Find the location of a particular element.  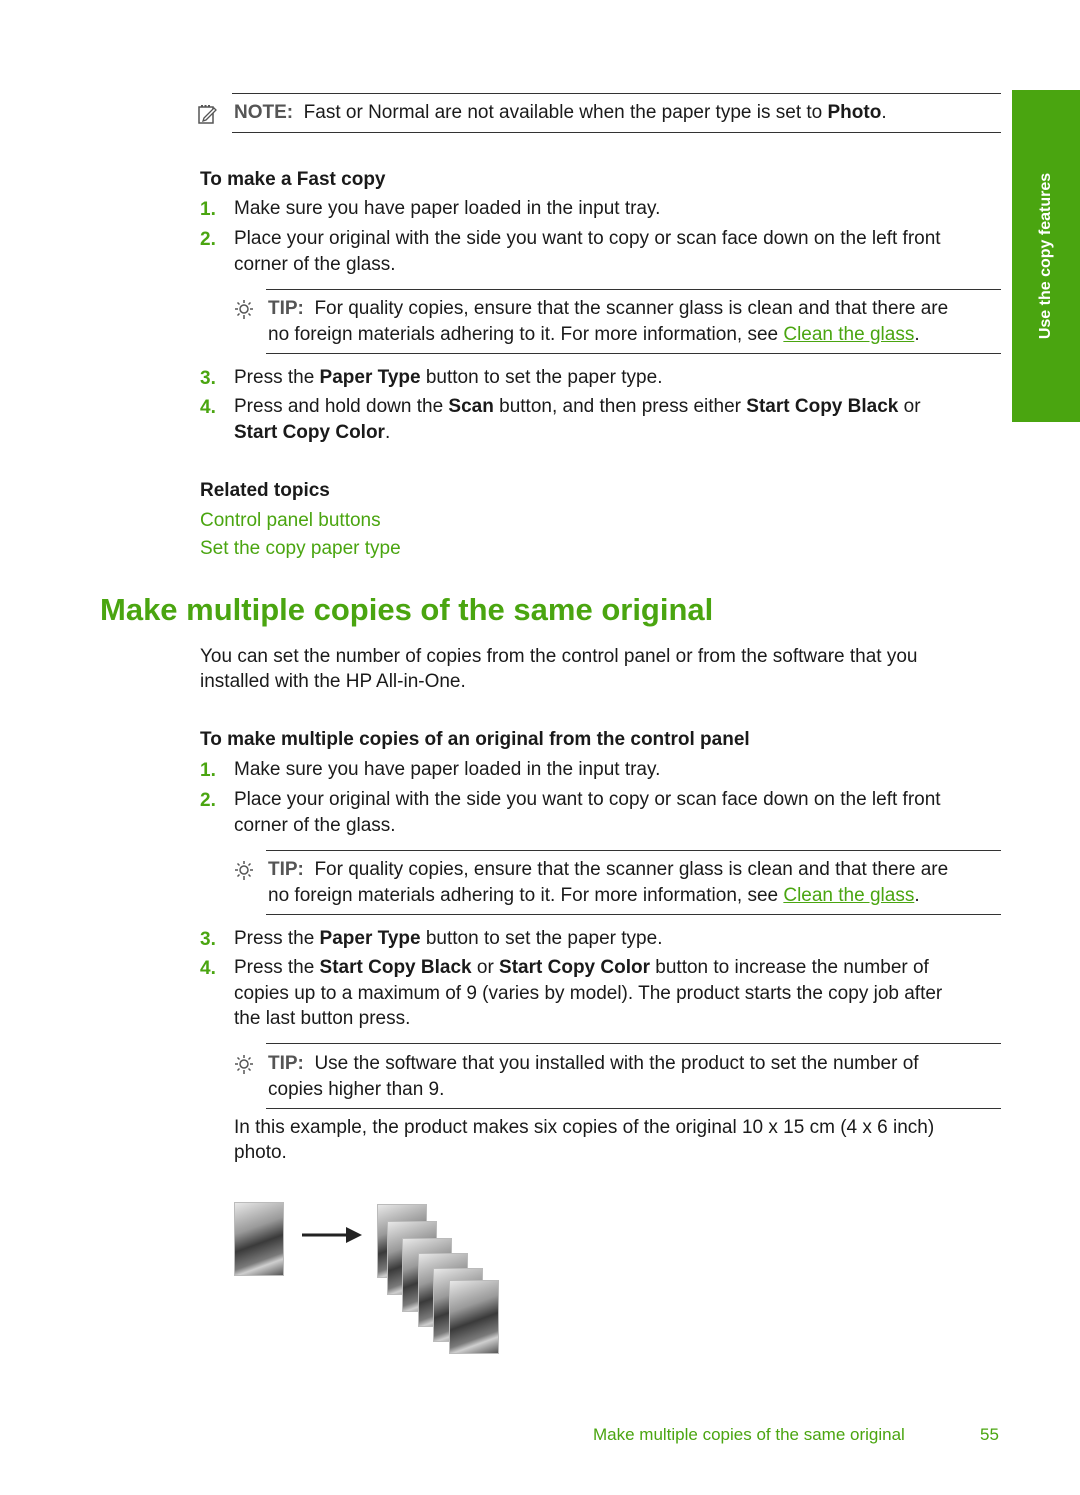

copy-photo is located at coordinates (474, 1317).